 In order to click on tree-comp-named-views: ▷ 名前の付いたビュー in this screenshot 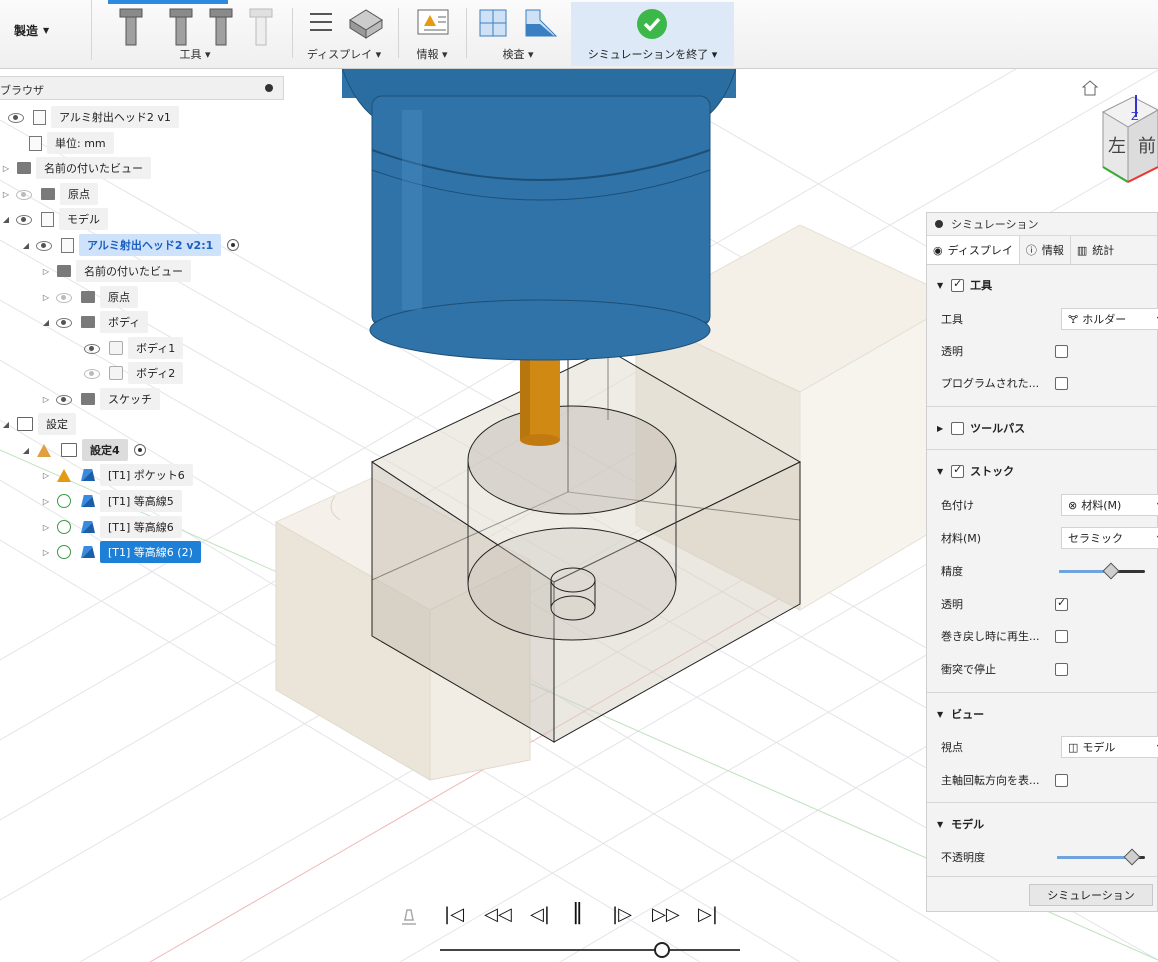, I will do `click(115, 271)`.